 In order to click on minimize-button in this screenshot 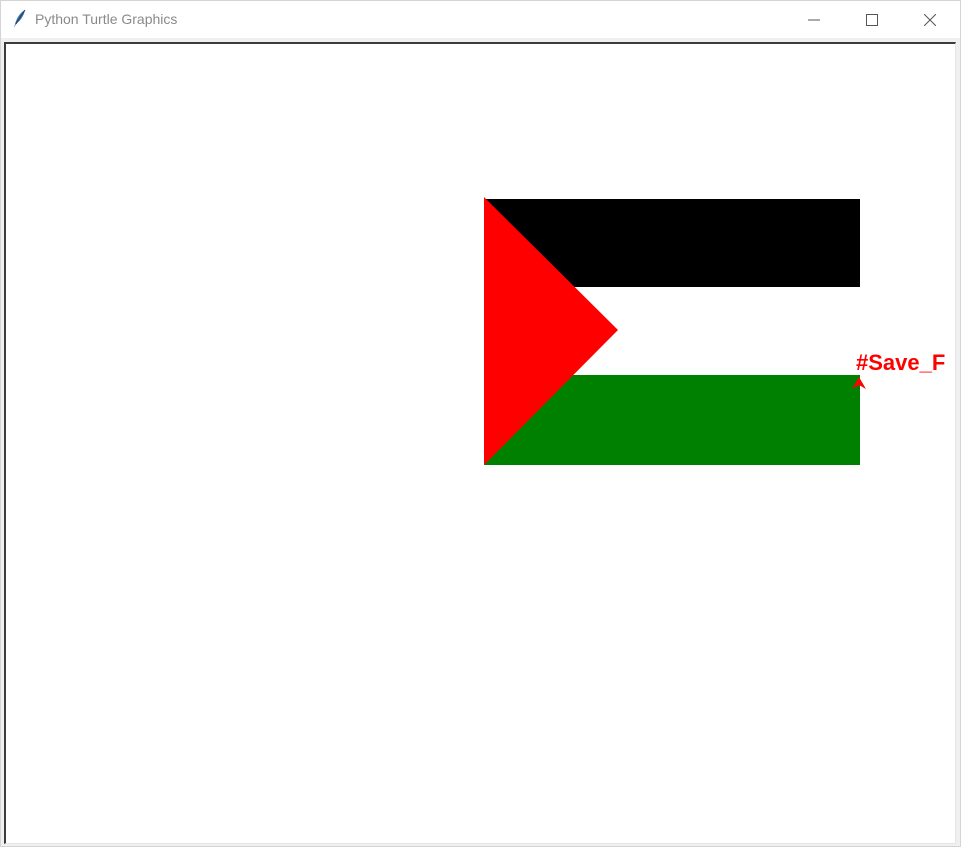, I will do `click(814, 19)`.